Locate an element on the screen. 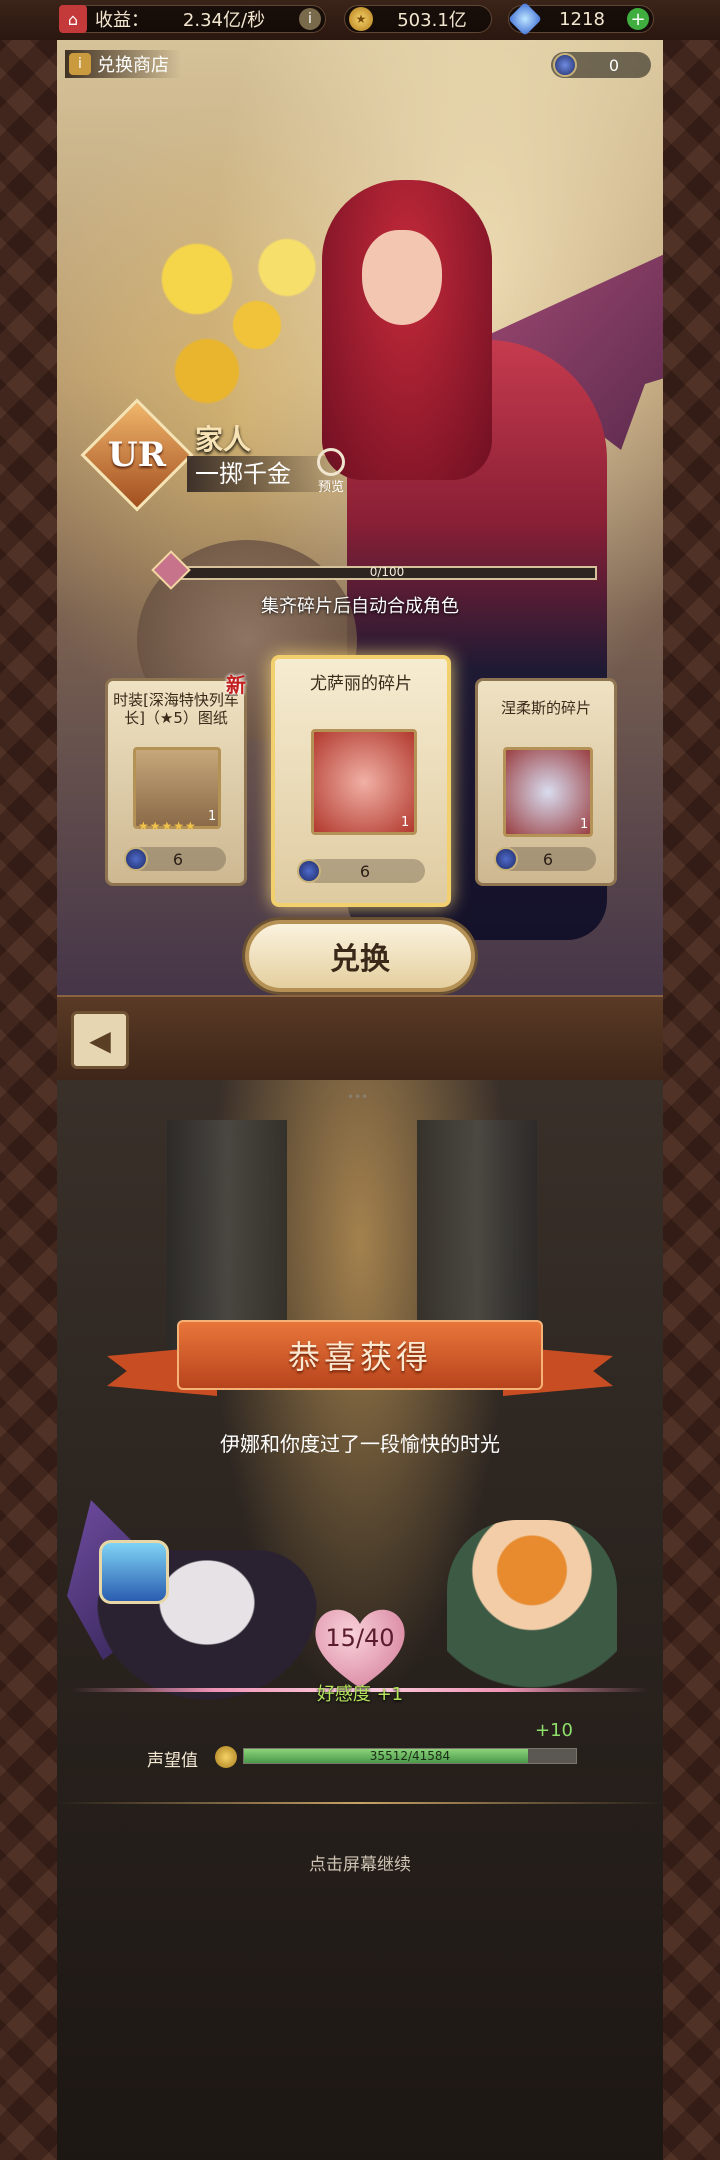  preview-button: 预览 is located at coordinates (331, 471).